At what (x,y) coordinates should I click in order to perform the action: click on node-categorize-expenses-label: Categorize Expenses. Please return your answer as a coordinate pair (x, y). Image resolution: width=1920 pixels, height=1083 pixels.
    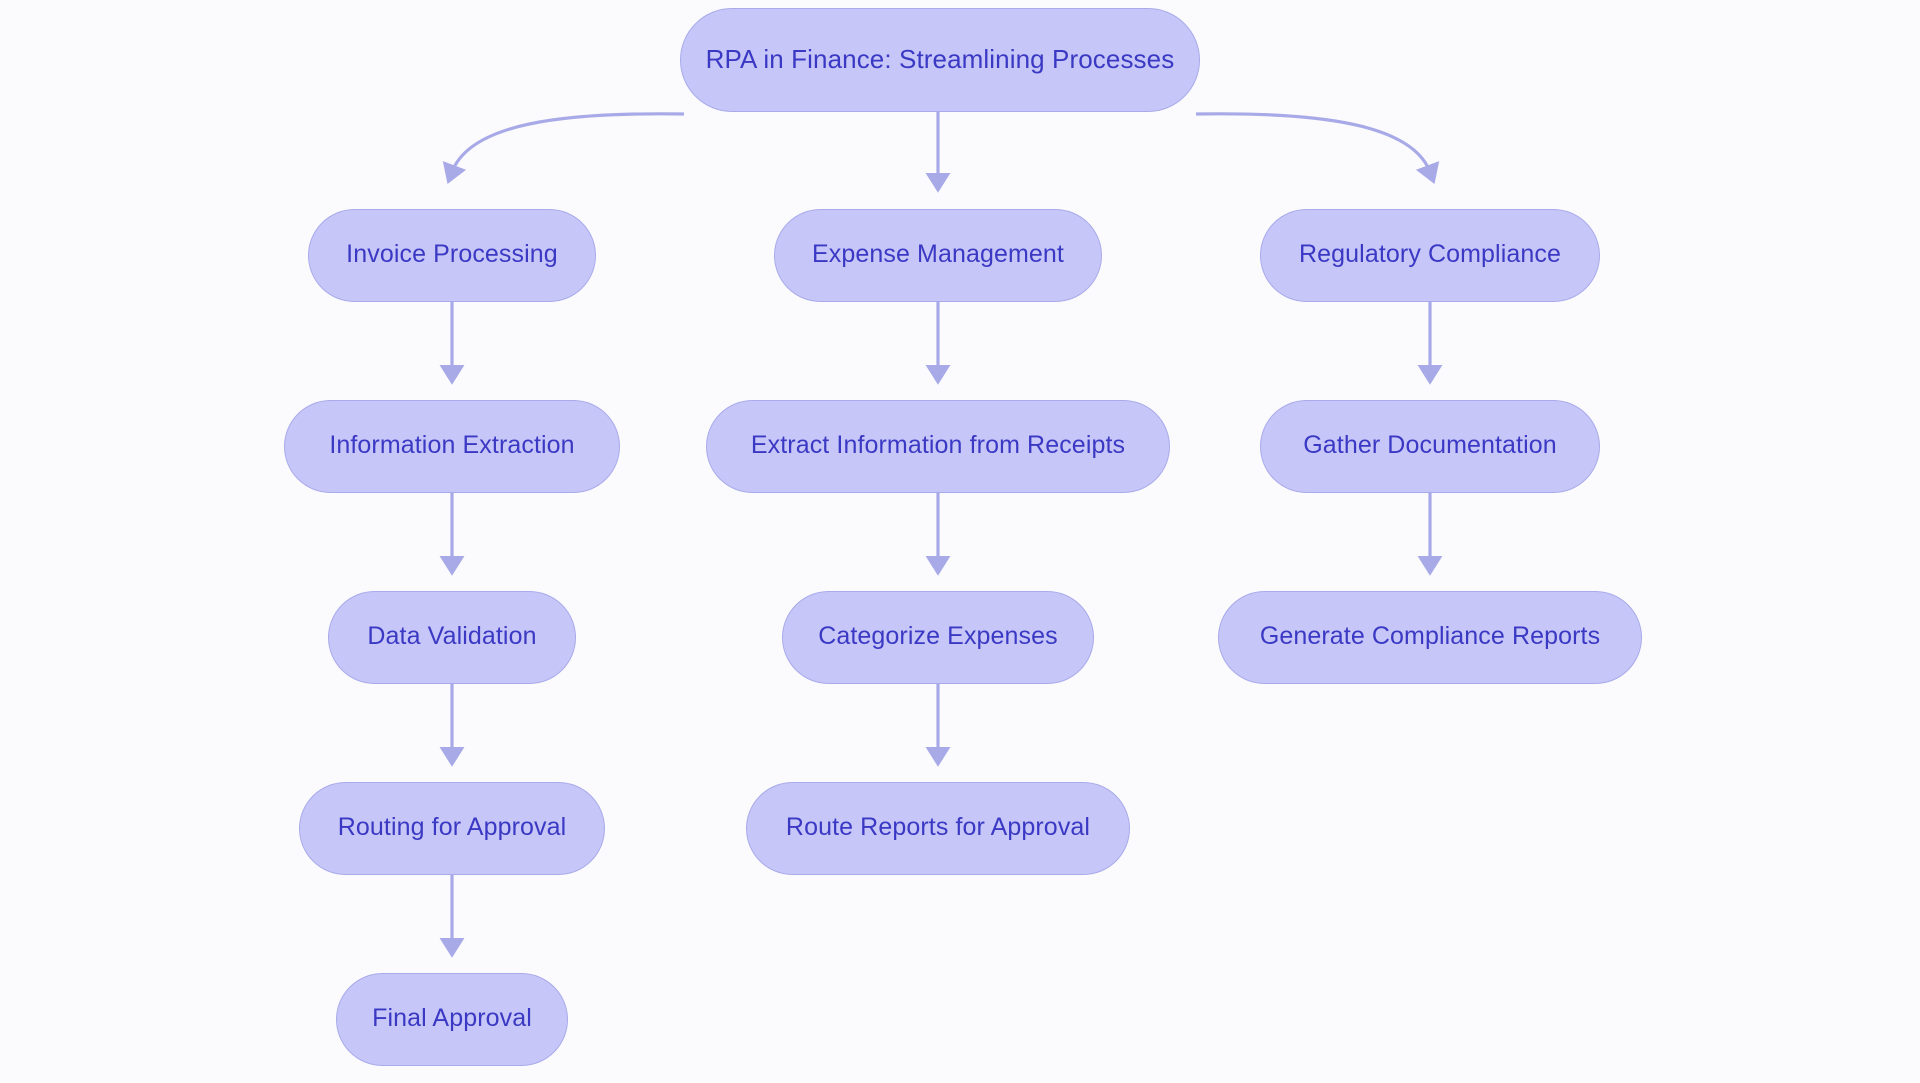
    Looking at the image, I should click on (938, 636).